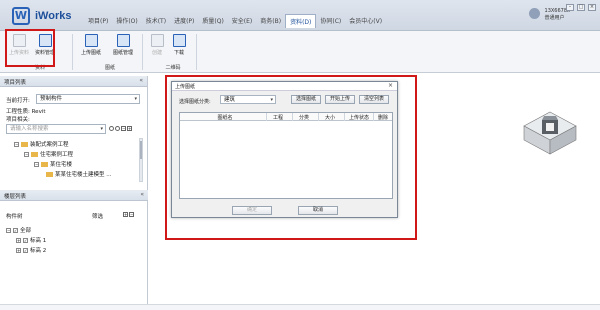 This screenshot has height=310, width=600. What do you see at coordinates (126, 21) in the screenshot?
I see `tab-operation: 操作(O)` at bounding box center [126, 21].